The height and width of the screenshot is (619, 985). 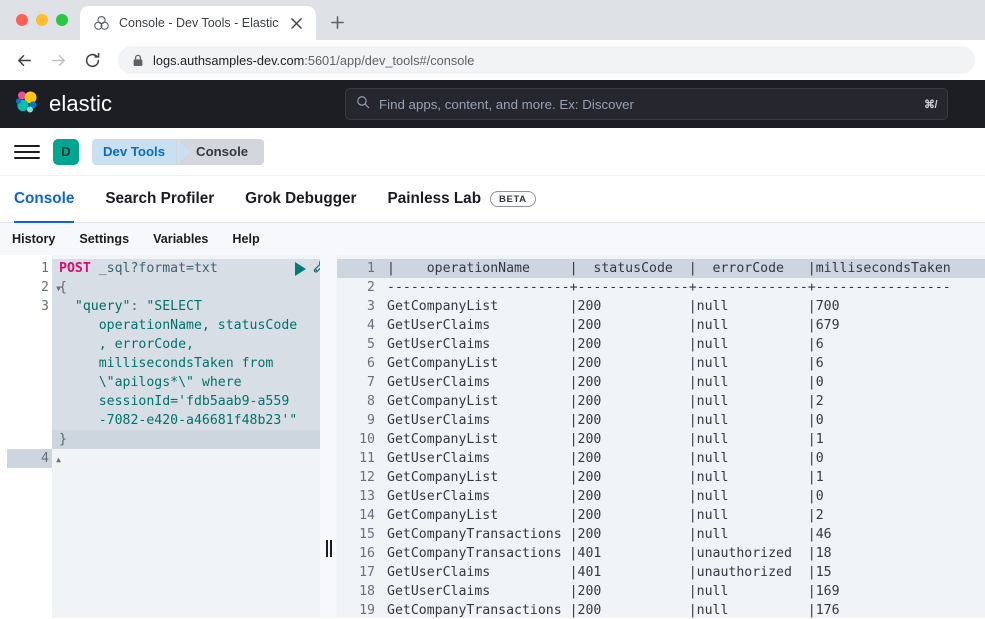 What do you see at coordinates (367, 534) in the screenshot?
I see `response-line-number: 15` at bounding box center [367, 534].